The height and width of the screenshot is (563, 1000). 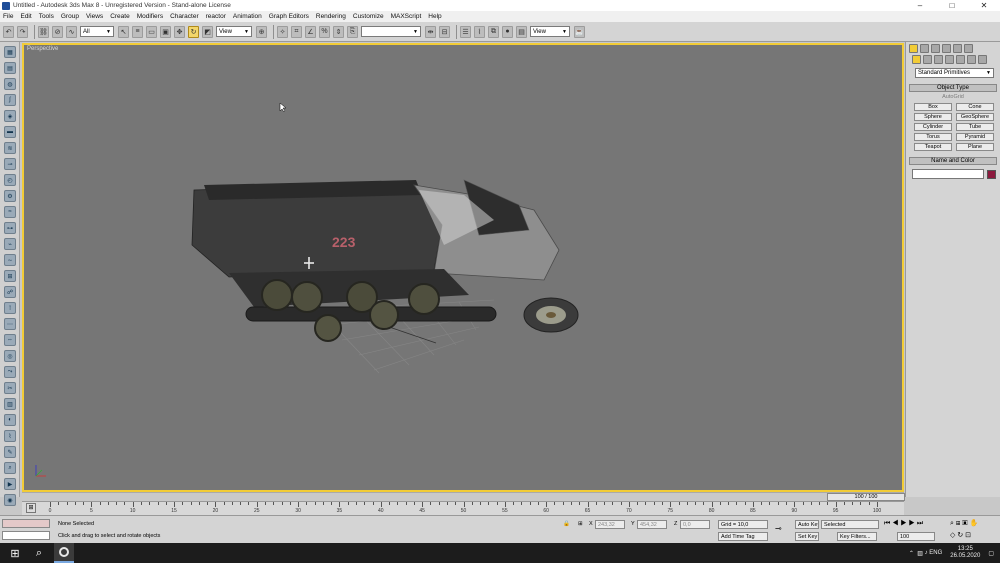 What do you see at coordinates (521, 31) in the screenshot?
I see `render-scene-icon: ▤` at bounding box center [521, 31].